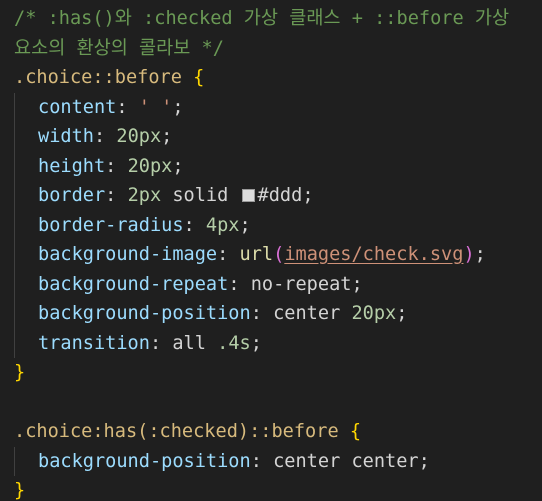 The image size is (542, 501). Describe the element at coordinates (271, 373) in the screenshot. I see `code-line-rule1-close: }` at that location.